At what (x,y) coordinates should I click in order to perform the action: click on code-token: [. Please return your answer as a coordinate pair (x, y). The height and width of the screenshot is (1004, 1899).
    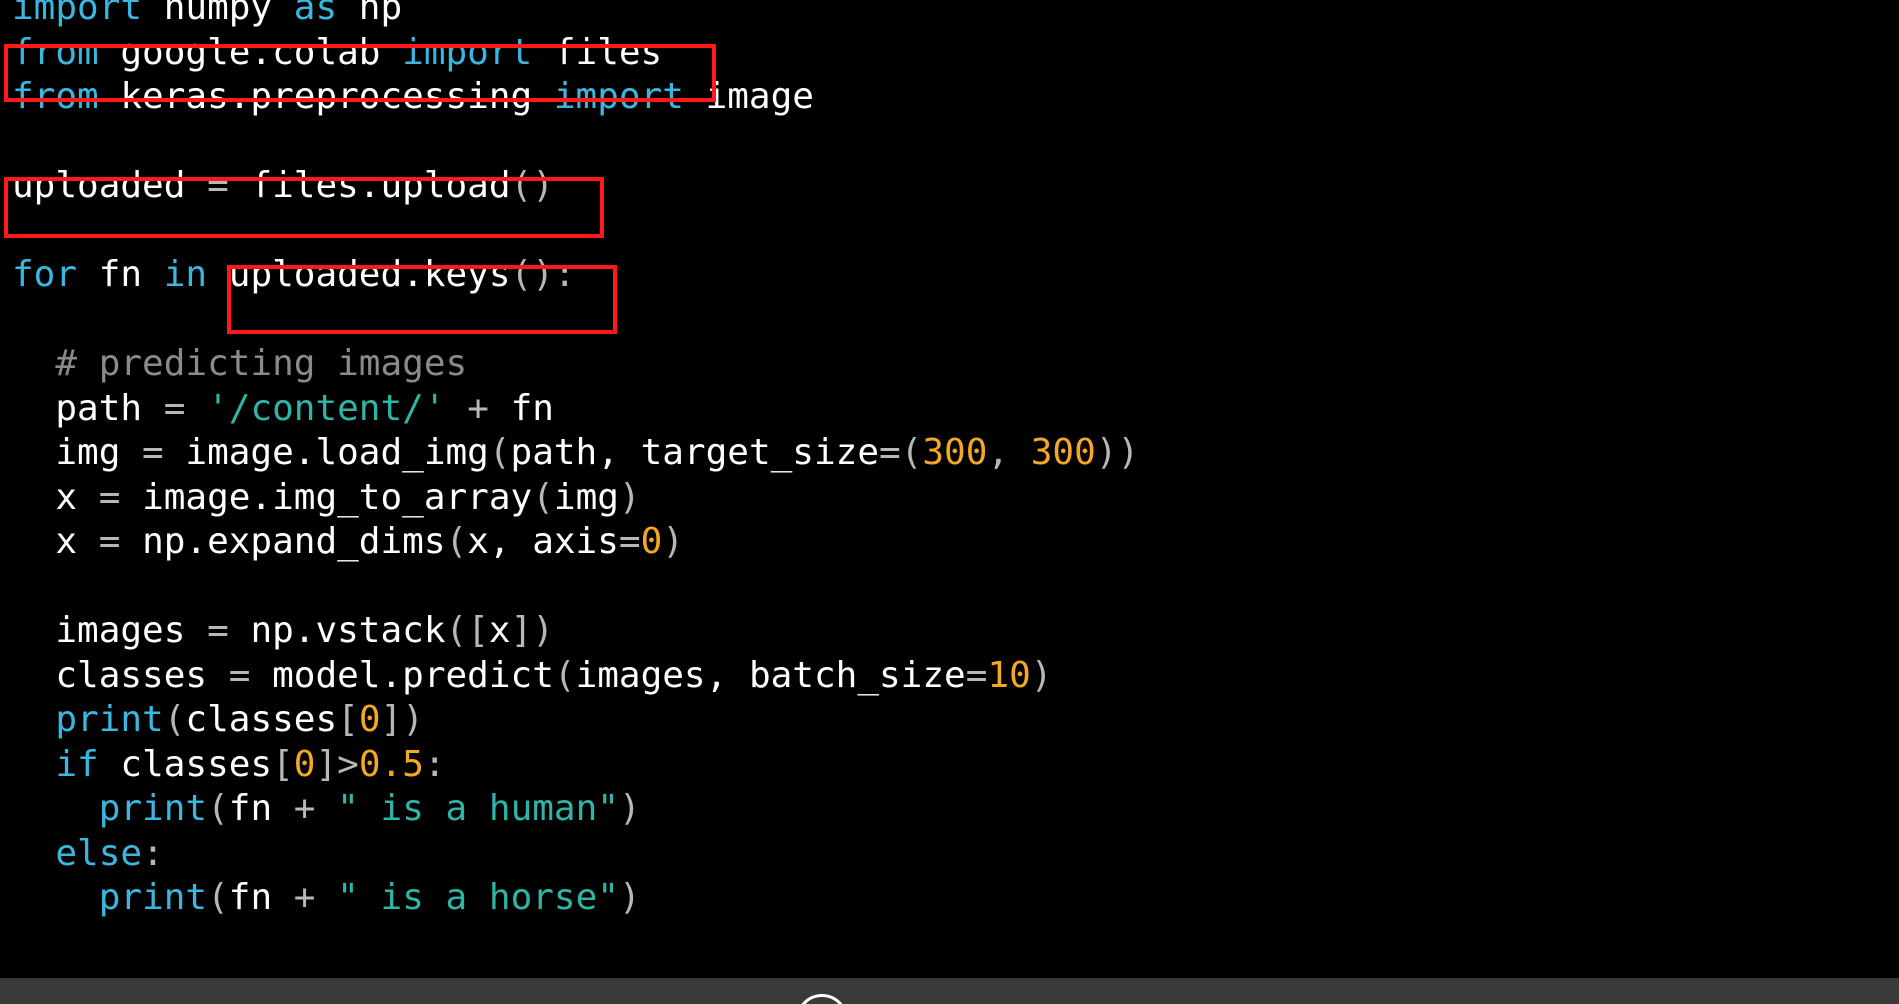
    Looking at the image, I should click on (283, 764).